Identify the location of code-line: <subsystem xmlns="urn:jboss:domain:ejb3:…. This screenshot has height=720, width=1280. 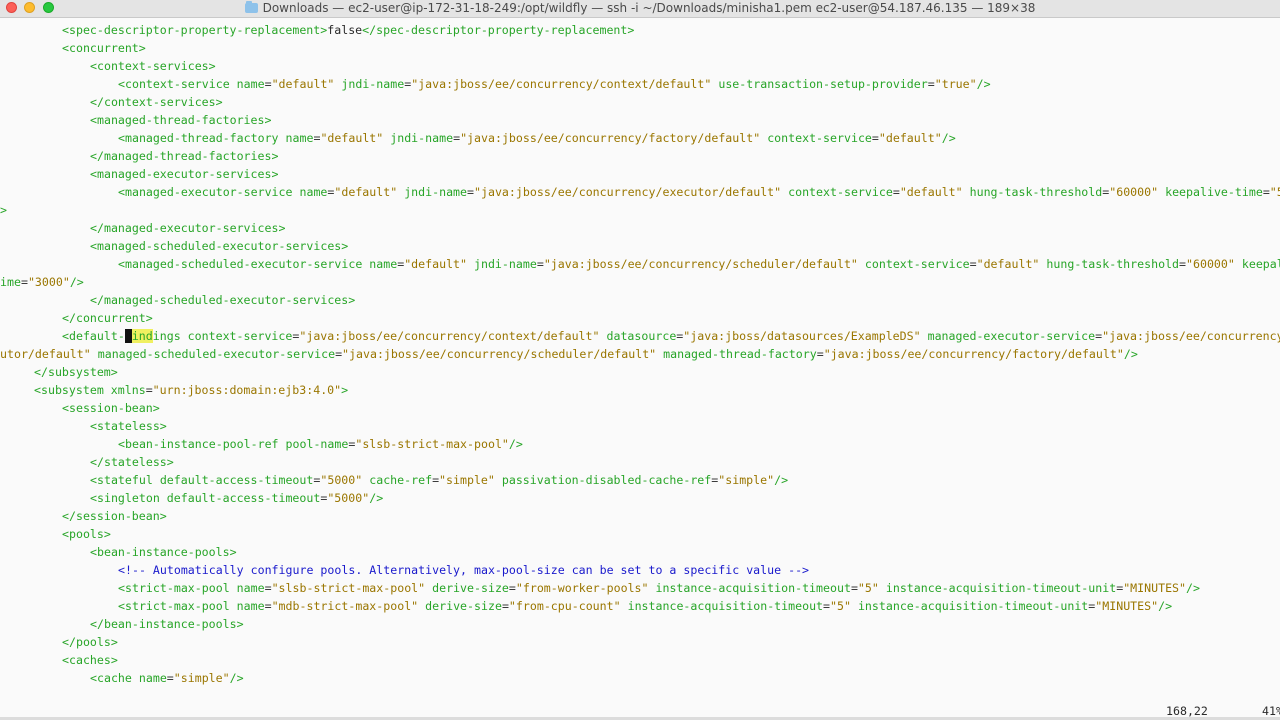
(191, 390).